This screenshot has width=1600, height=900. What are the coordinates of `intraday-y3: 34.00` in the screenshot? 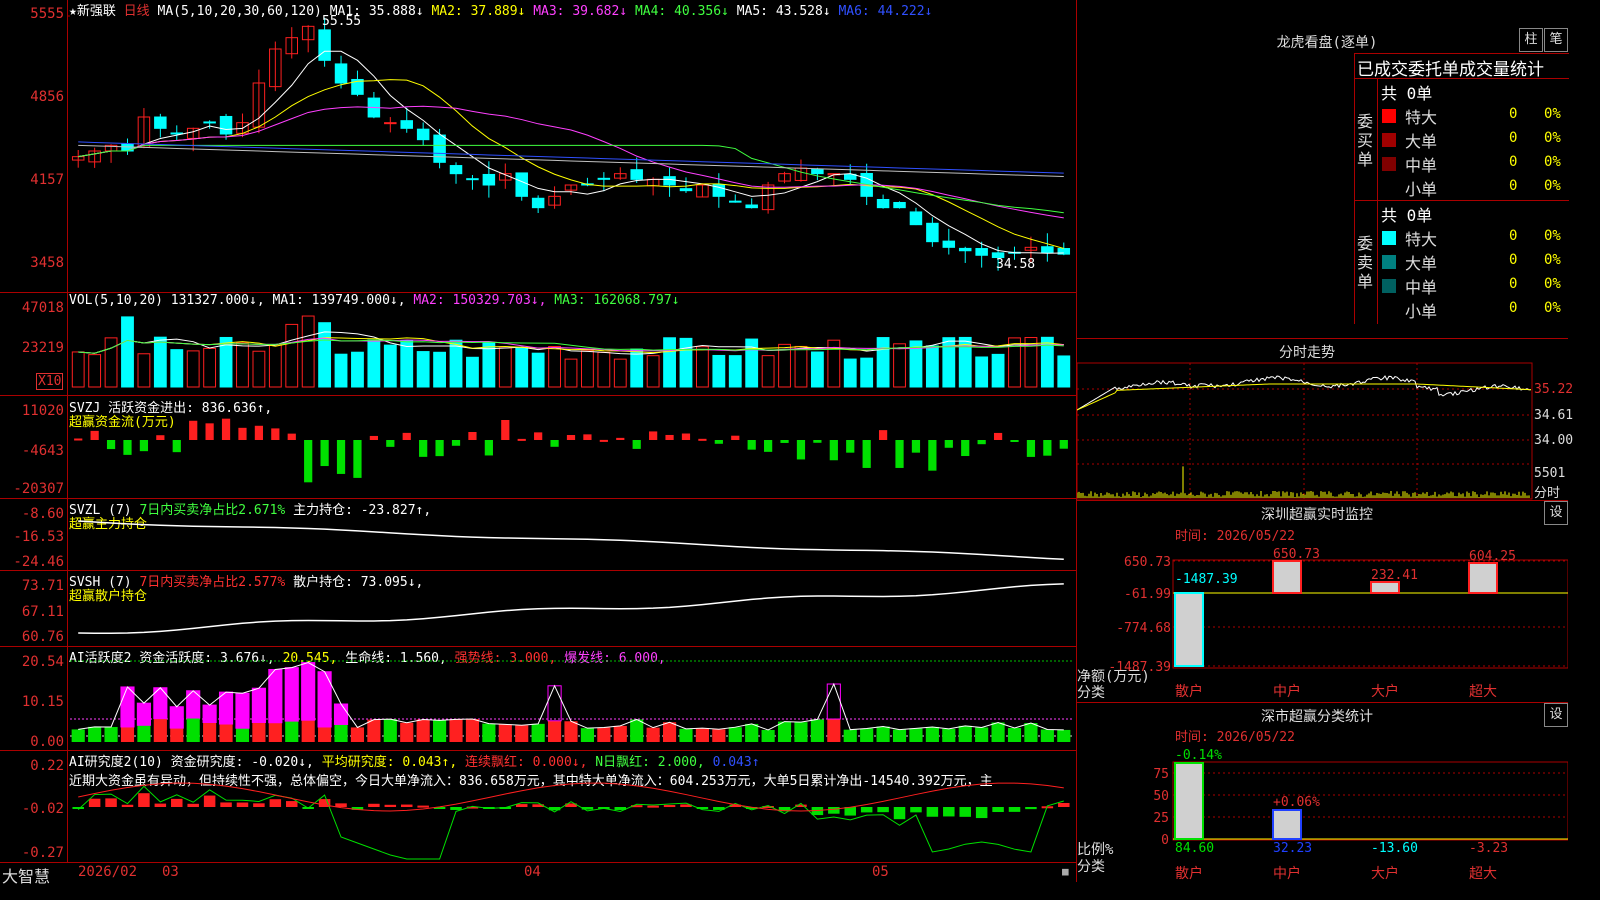 It's located at (1554, 440).